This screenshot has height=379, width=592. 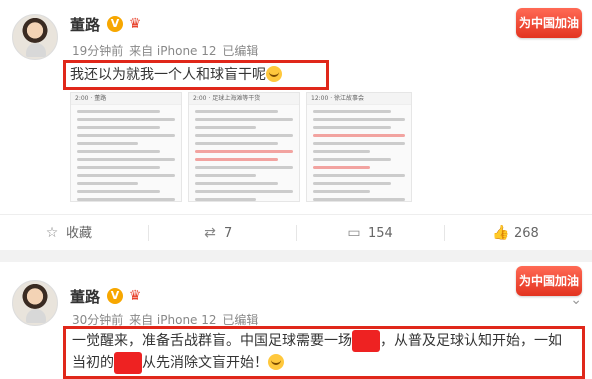 I want to click on repost-button: ⇄ 7, so click(x=217, y=233).